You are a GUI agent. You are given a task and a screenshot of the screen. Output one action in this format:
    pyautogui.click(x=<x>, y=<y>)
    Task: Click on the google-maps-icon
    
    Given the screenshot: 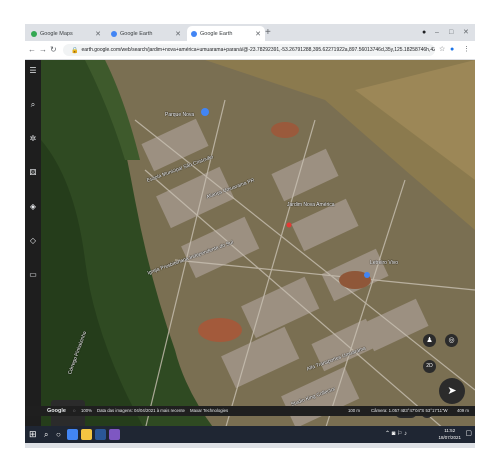 What is the action you would take?
    pyautogui.click(x=34, y=33)
    